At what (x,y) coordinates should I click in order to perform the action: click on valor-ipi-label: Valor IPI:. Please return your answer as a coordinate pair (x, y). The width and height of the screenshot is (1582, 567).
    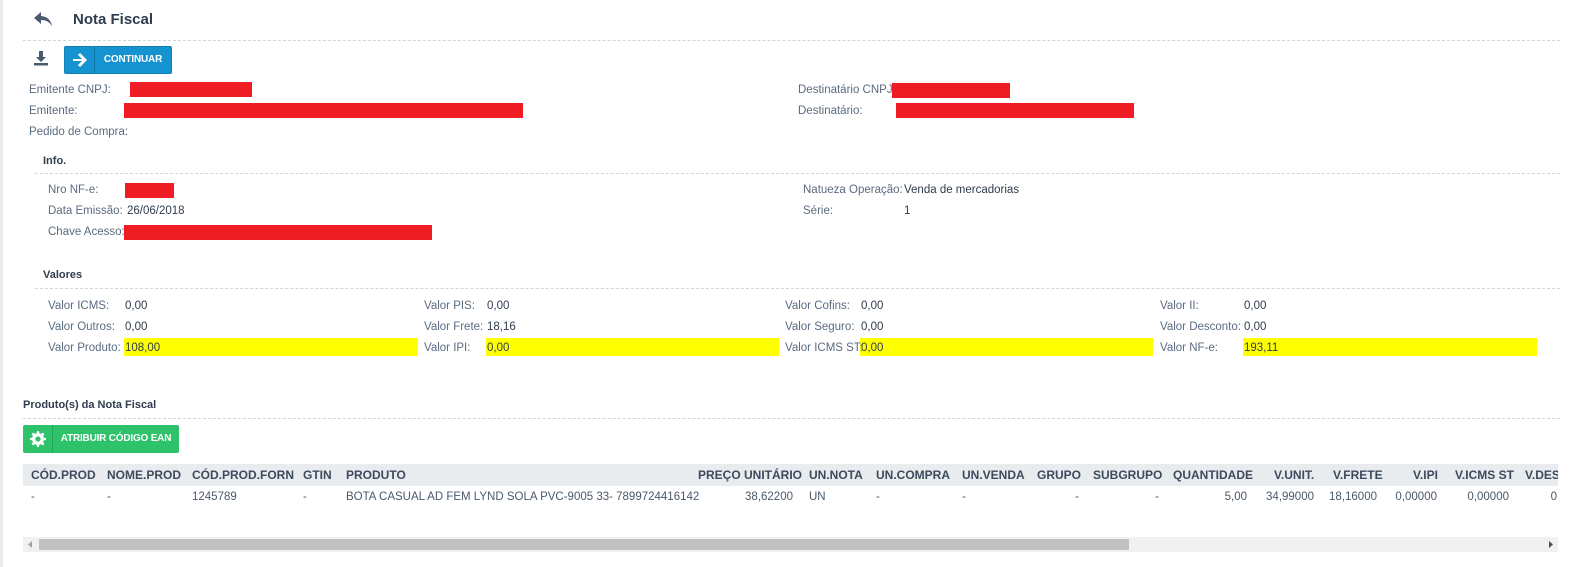
    Looking at the image, I should click on (447, 348).